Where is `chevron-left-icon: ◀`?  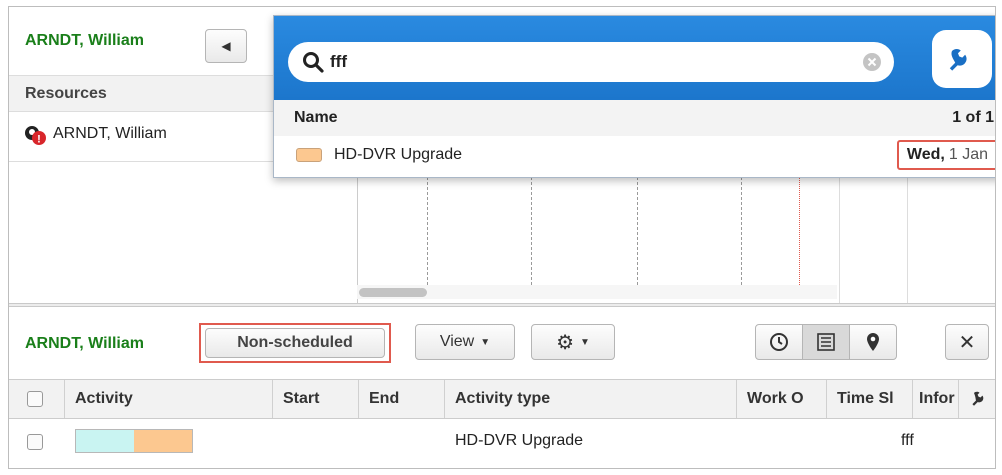
chevron-left-icon: ◀ is located at coordinates (226, 46).